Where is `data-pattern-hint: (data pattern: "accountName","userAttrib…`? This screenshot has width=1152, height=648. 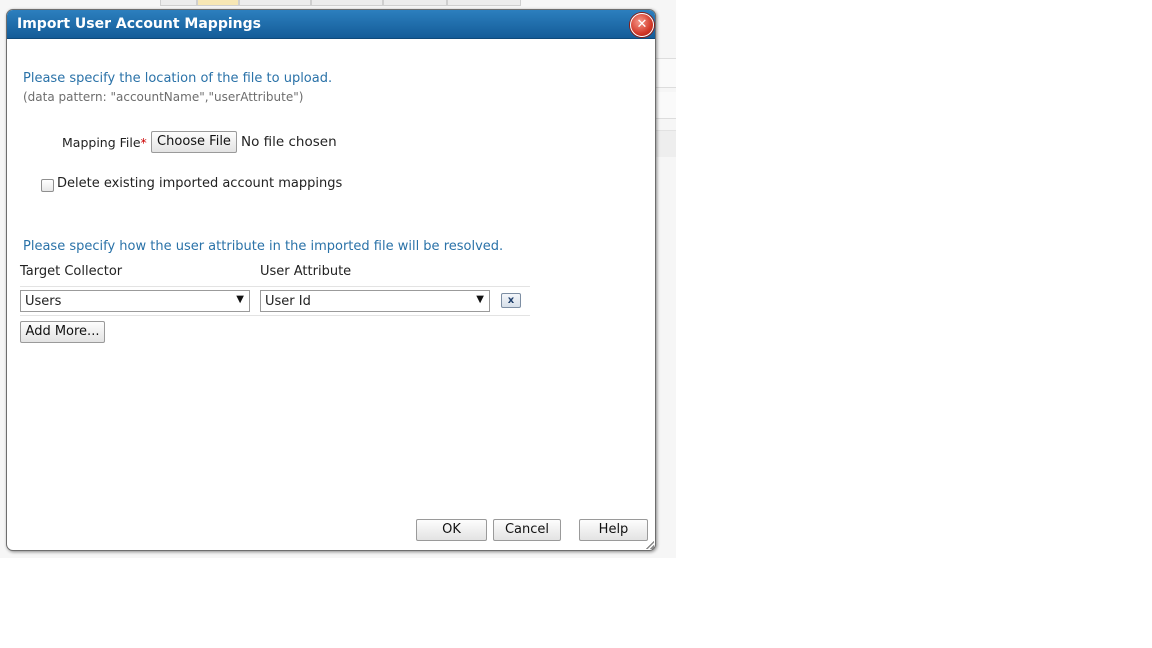 data-pattern-hint: (data pattern: "accountName","userAttrib… is located at coordinates (163, 97).